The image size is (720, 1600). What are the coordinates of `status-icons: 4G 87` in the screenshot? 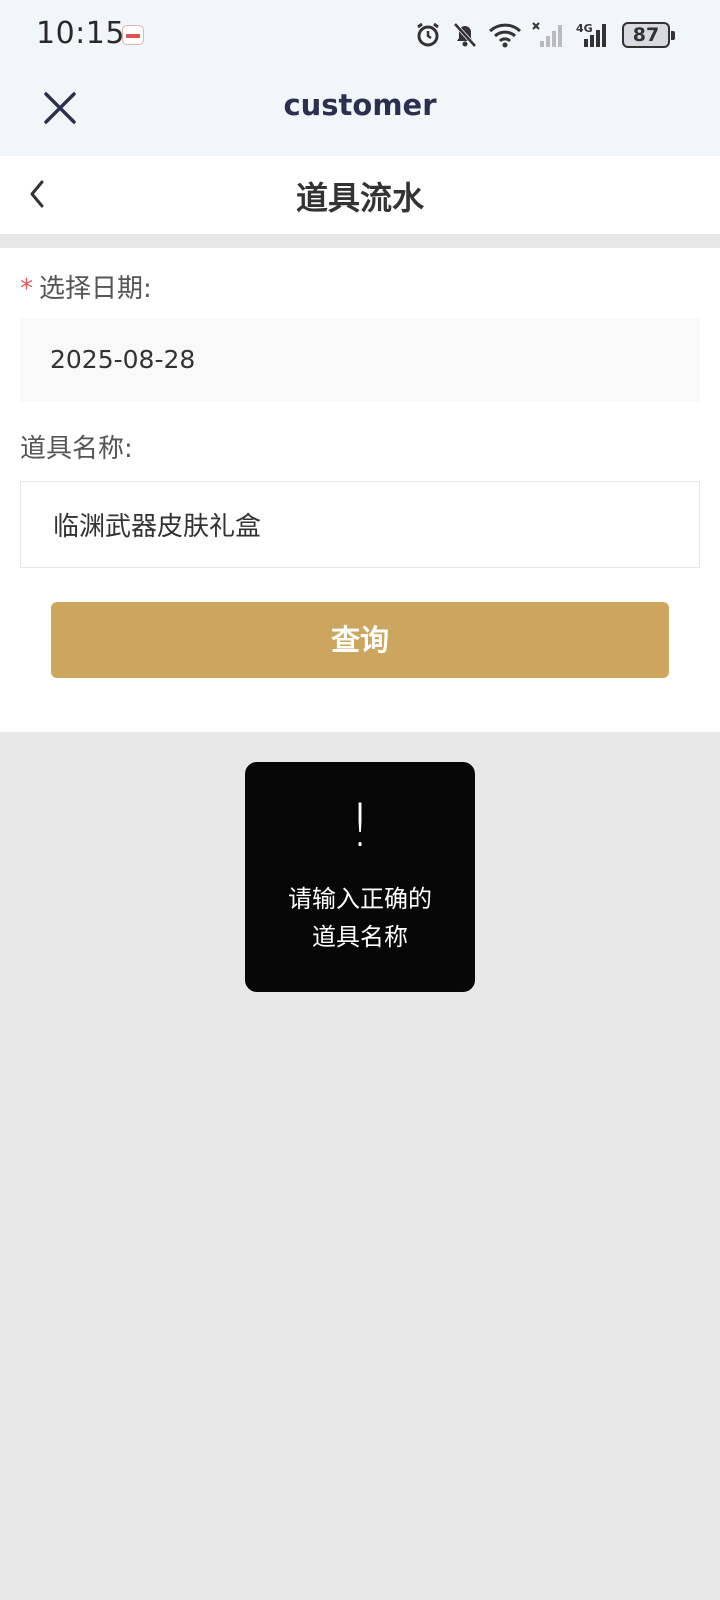 It's located at (544, 35).